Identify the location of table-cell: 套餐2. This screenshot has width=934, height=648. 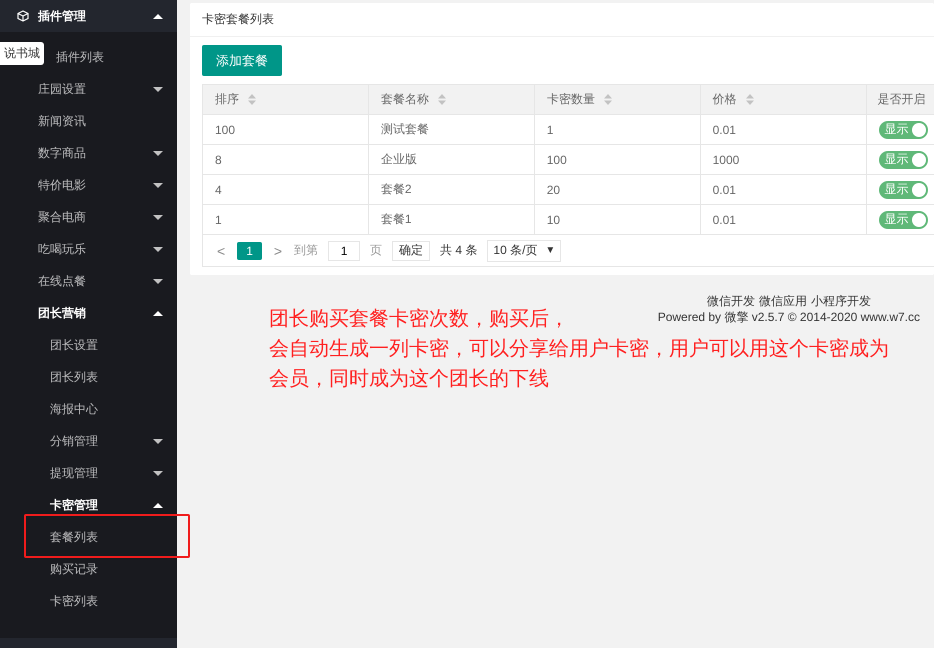
(451, 189).